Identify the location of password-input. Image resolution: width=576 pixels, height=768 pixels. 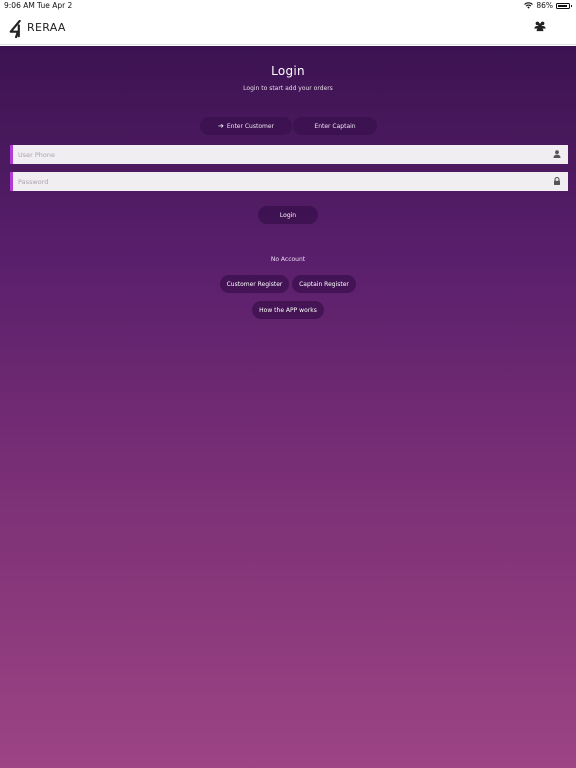
(273, 181).